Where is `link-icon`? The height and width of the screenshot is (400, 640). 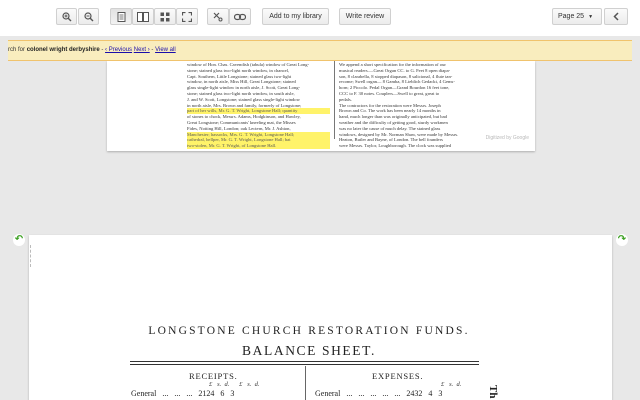 link-icon is located at coordinates (240, 16).